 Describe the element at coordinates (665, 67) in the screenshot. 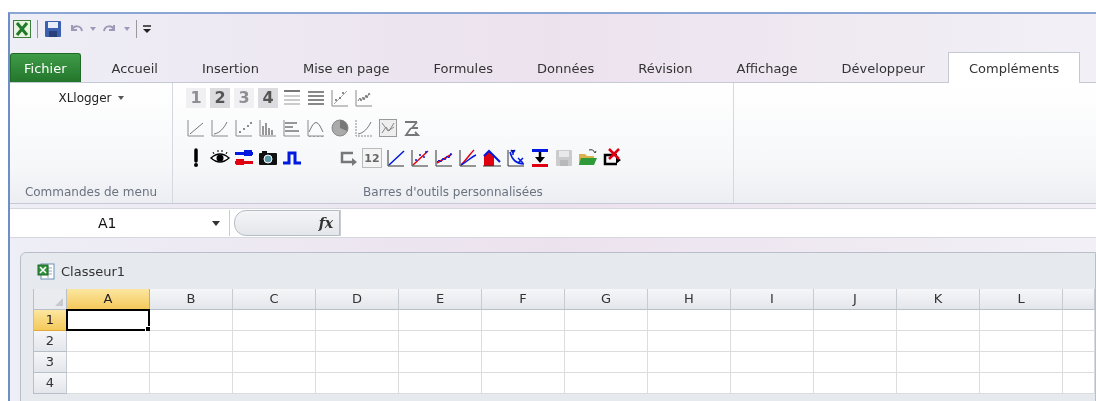

I see `ribbon-tab: Révision` at that location.